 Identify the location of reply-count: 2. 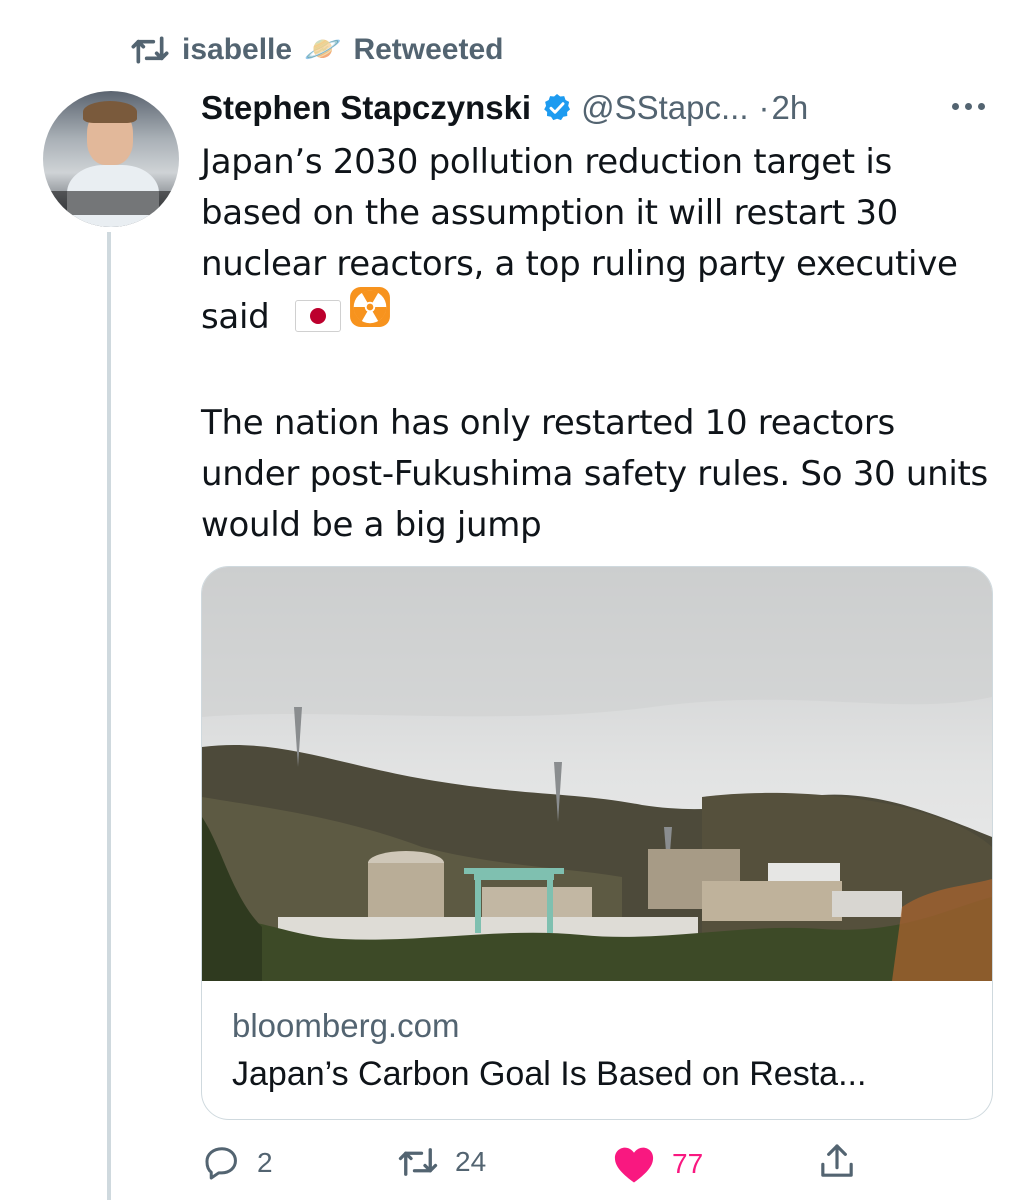
(265, 1162).